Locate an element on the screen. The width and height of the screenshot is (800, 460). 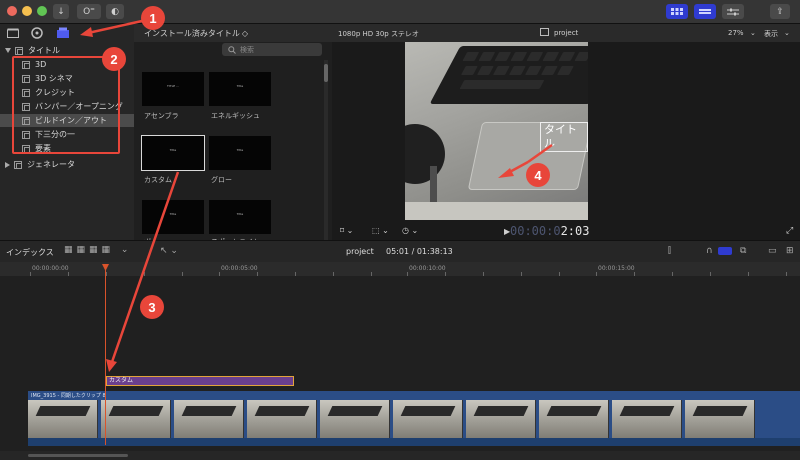
keyword-button: O⁼ is located at coordinates (89, 11).